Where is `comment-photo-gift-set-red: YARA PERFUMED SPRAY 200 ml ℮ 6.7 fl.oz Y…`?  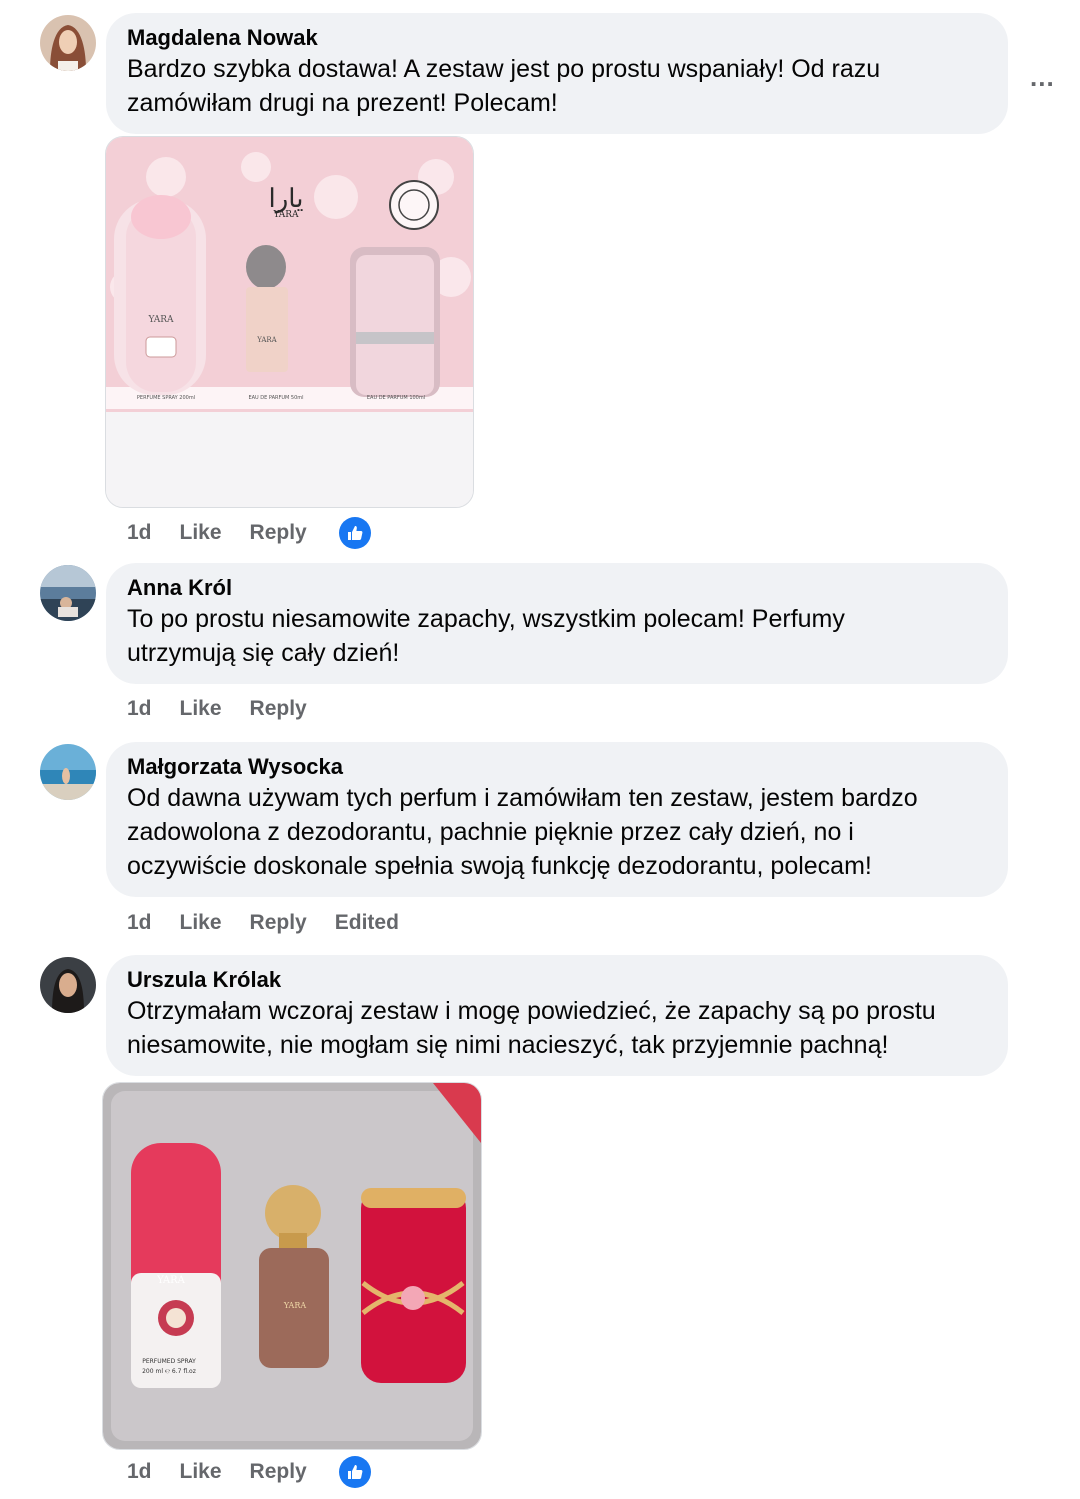 comment-photo-gift-set-red: YARA PERFUMED SPRAY 200 ml ℮ 6.7 fl.oz Y… is located at coordinates (292, 1266).